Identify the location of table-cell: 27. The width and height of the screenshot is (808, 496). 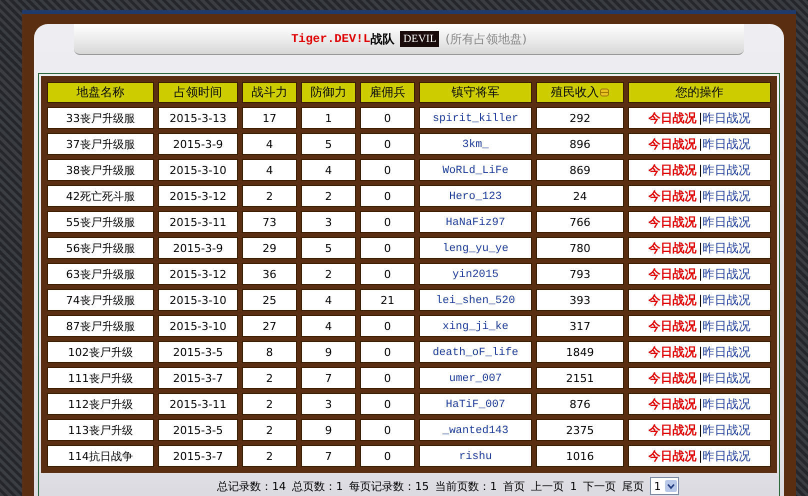
(269, 326).